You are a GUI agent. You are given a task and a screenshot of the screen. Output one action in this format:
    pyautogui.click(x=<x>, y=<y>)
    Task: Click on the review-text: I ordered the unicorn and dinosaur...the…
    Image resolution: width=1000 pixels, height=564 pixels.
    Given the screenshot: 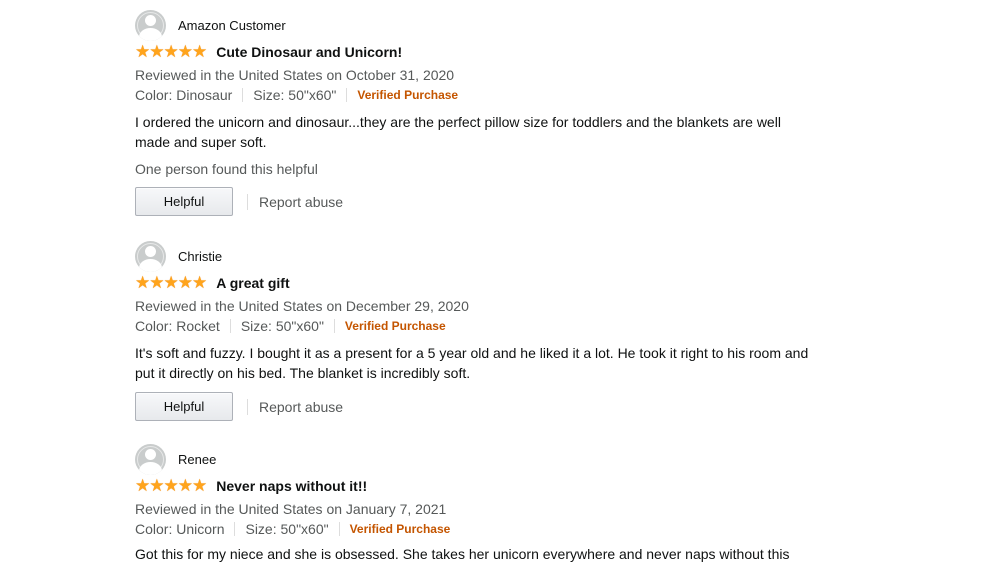 What is the action you would take?
    pyautogui.click(x=458, y=132)
    